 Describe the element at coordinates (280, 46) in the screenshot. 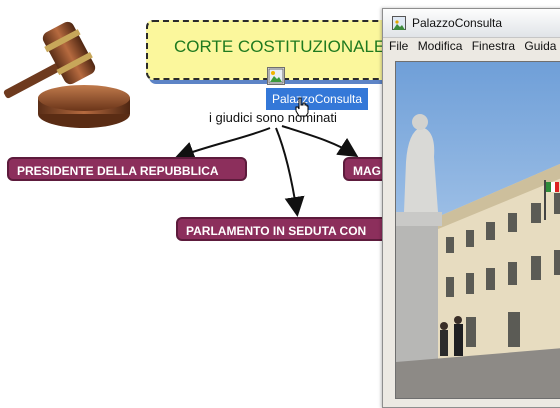

I see `concept-title: CORTE COSTITUZIONALE` at that location.